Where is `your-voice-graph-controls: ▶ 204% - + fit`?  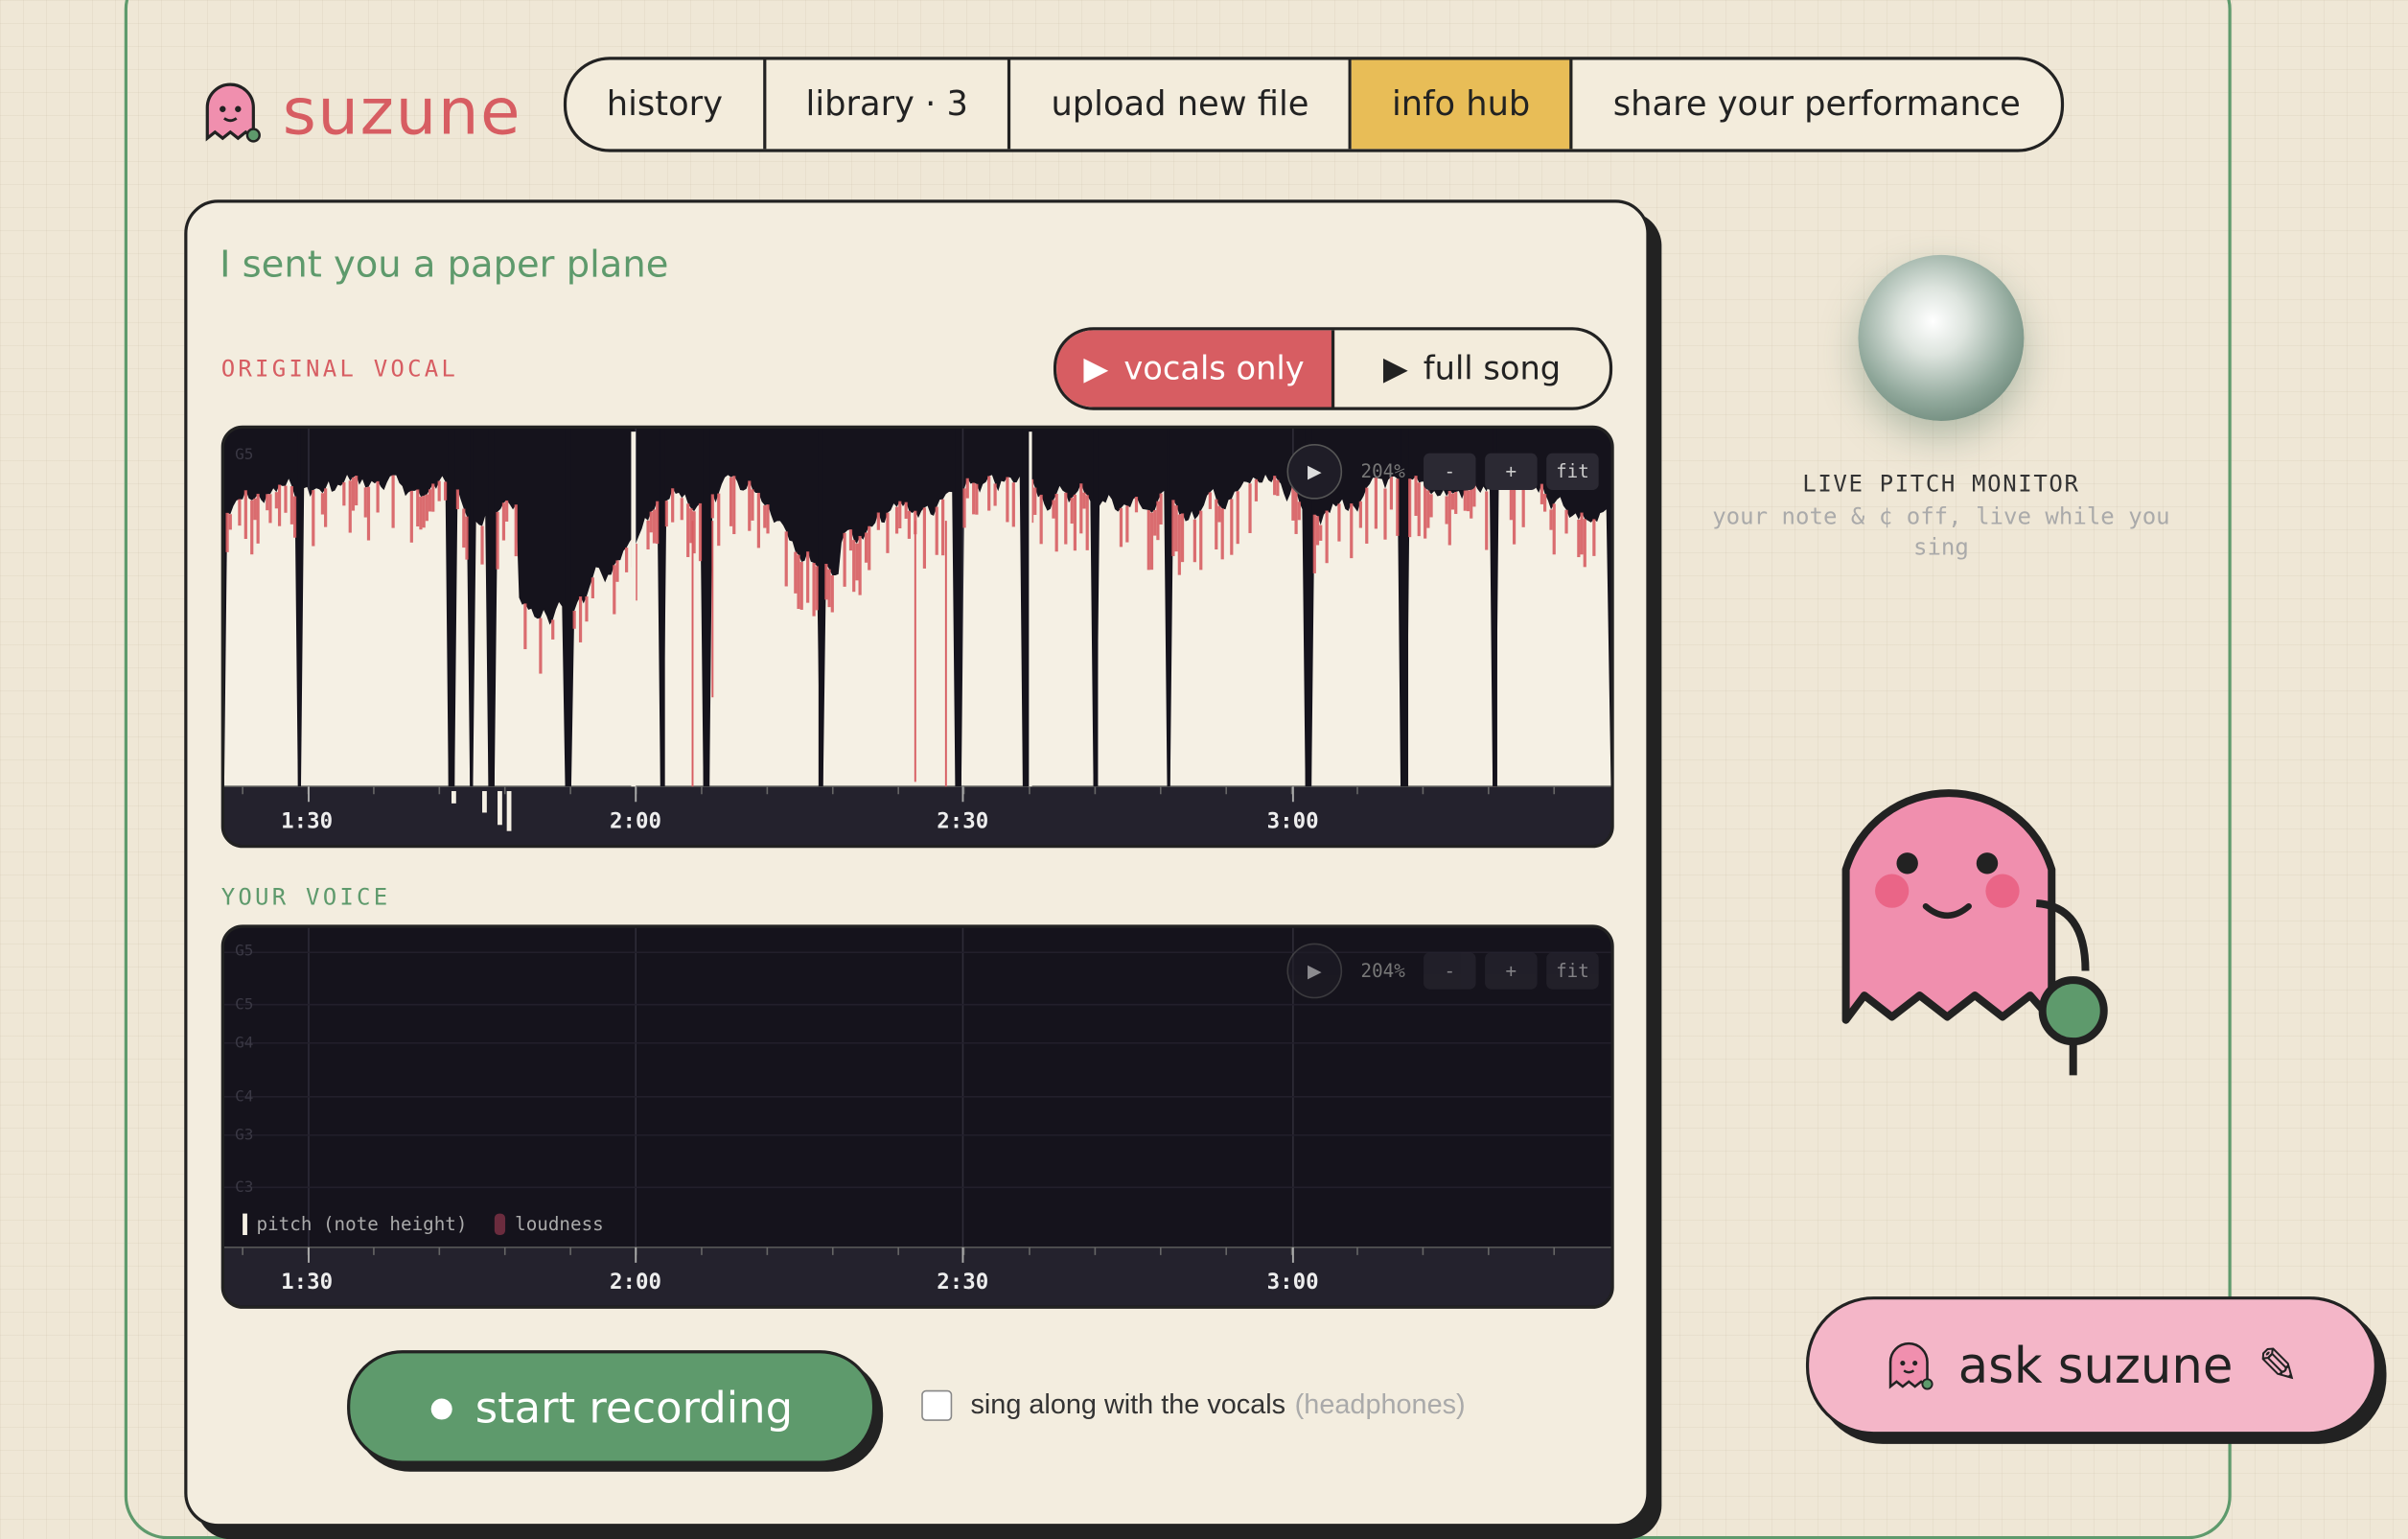
your-voice-graph-controls: ▶ 204% - + fit is located at coordinates (1442, 971).